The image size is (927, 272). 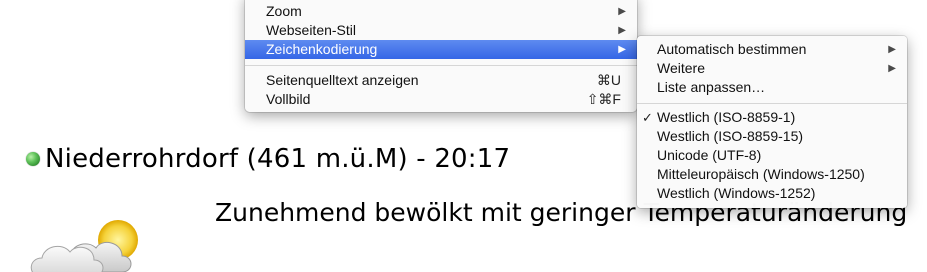 I want to click on status-dot-icon, so click(x=33, y=159).